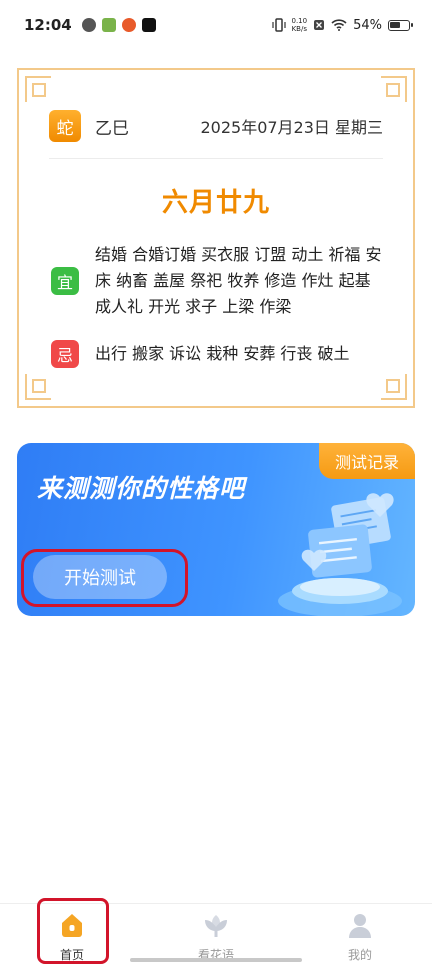  Describe the element at coordinates (65, 126) in the screenshot. I see `zodiac-badge: 蛇` at that location.